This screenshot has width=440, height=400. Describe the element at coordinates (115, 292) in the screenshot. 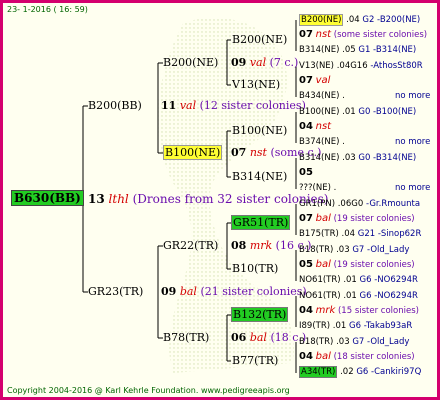

I see `l1-node-bottom: GR23(TR)` at that location.